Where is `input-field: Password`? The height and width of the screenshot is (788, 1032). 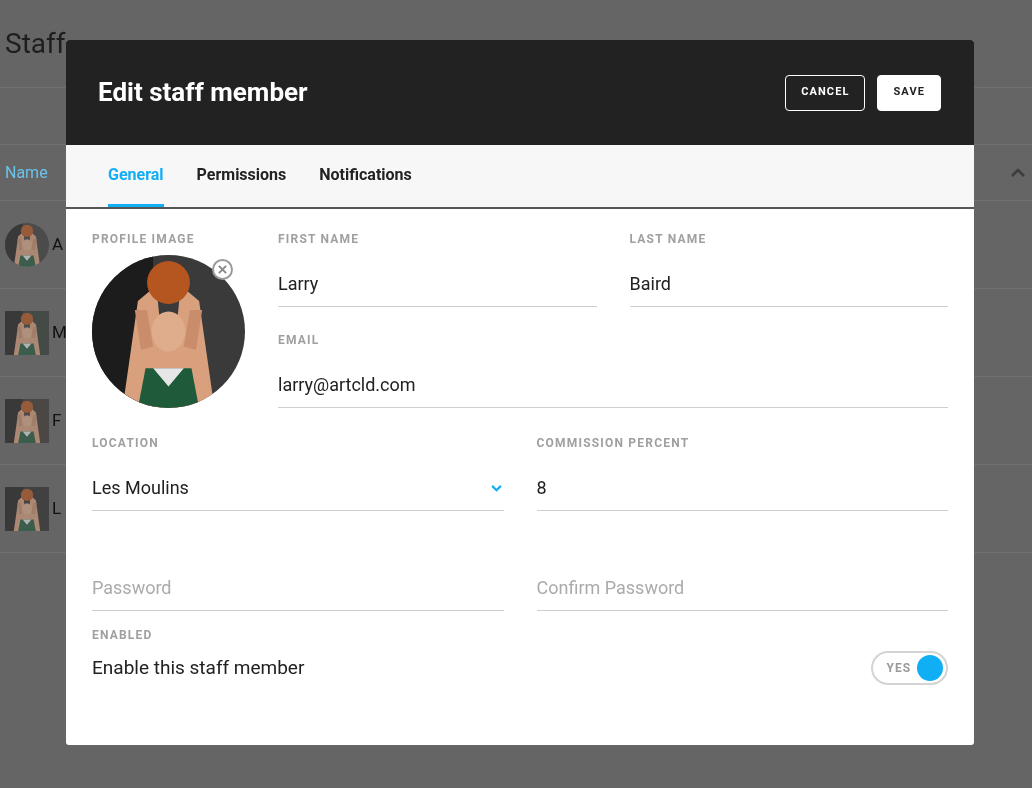 input-field: Password is located at coordinates (298, 588).